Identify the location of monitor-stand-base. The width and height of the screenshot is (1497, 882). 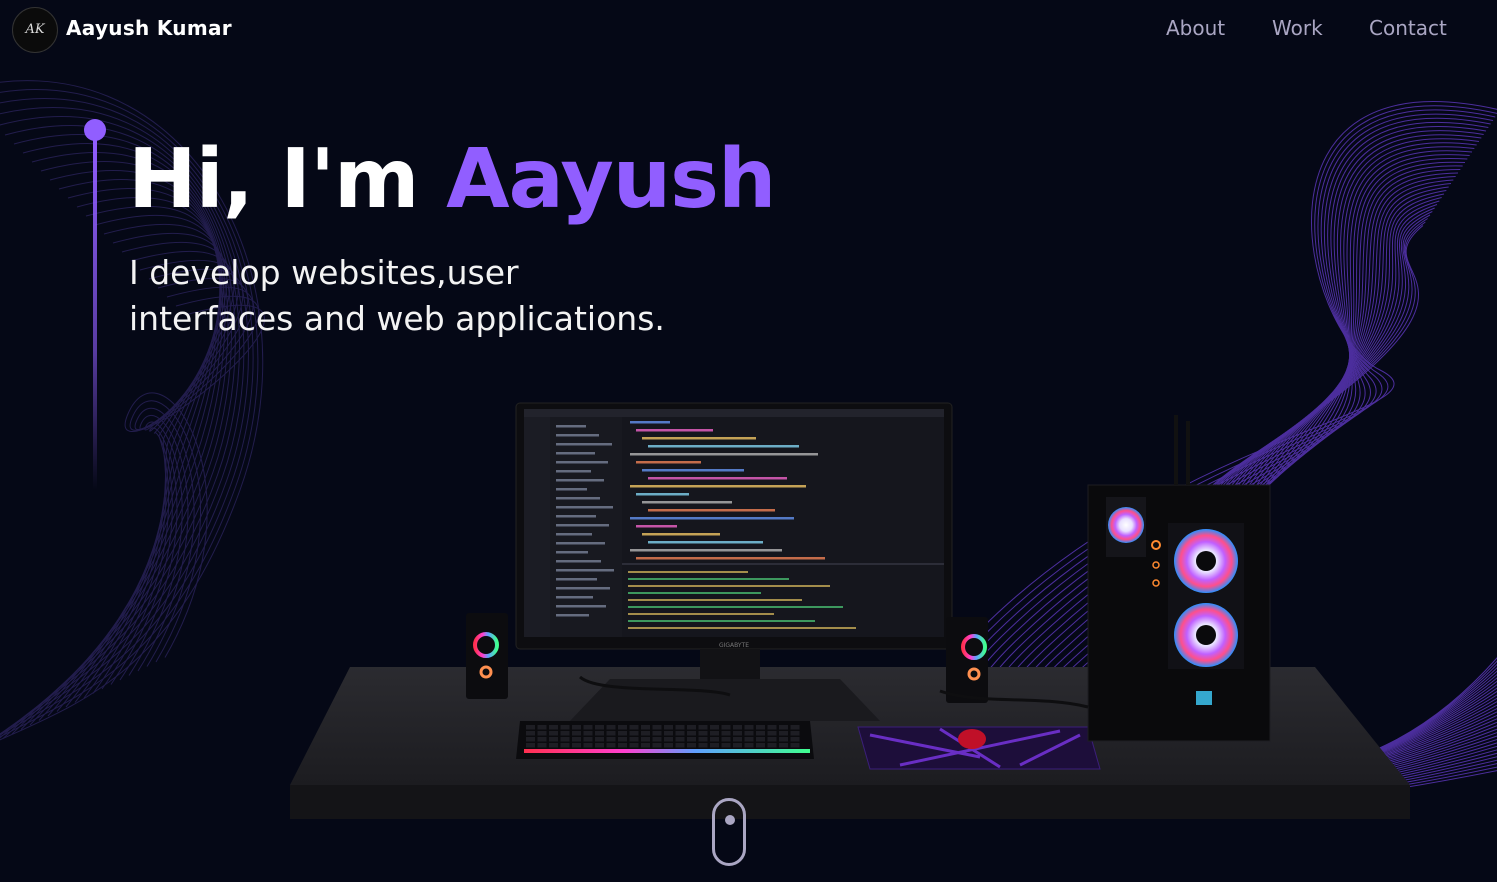
(725, 700).